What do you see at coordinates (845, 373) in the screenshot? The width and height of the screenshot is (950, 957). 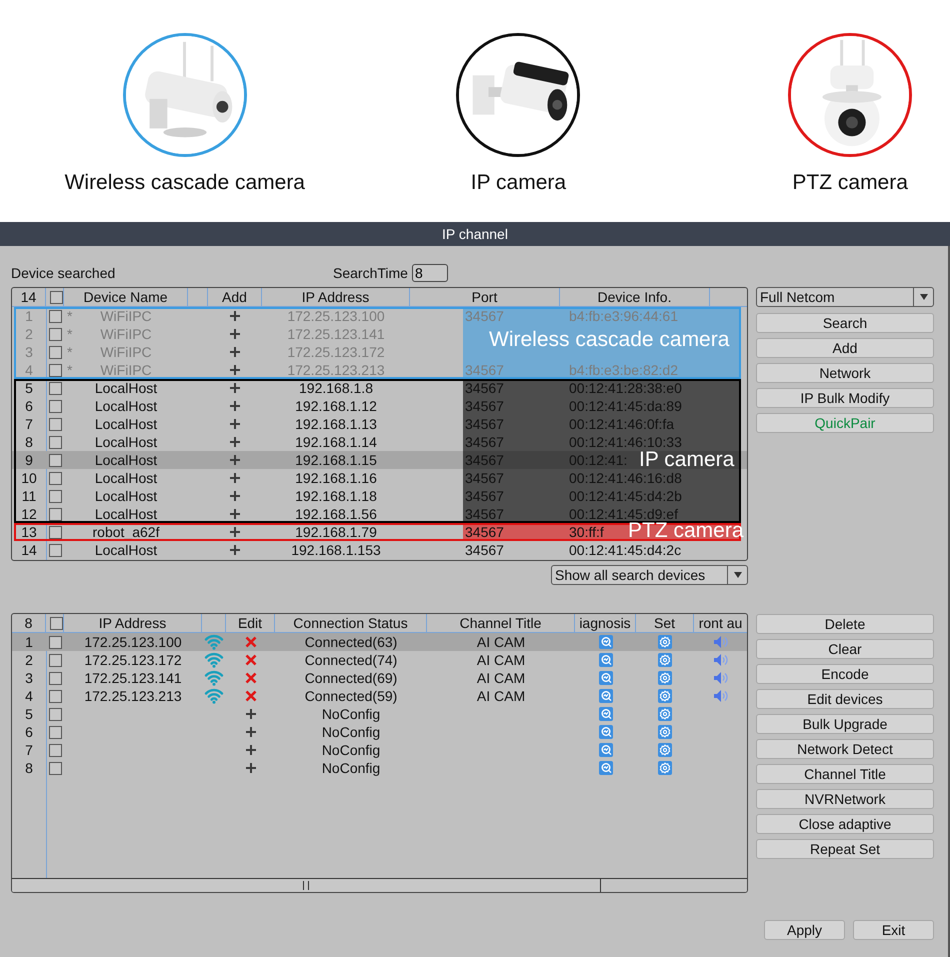 I see `button: Network` at bounding box center [845, 373].